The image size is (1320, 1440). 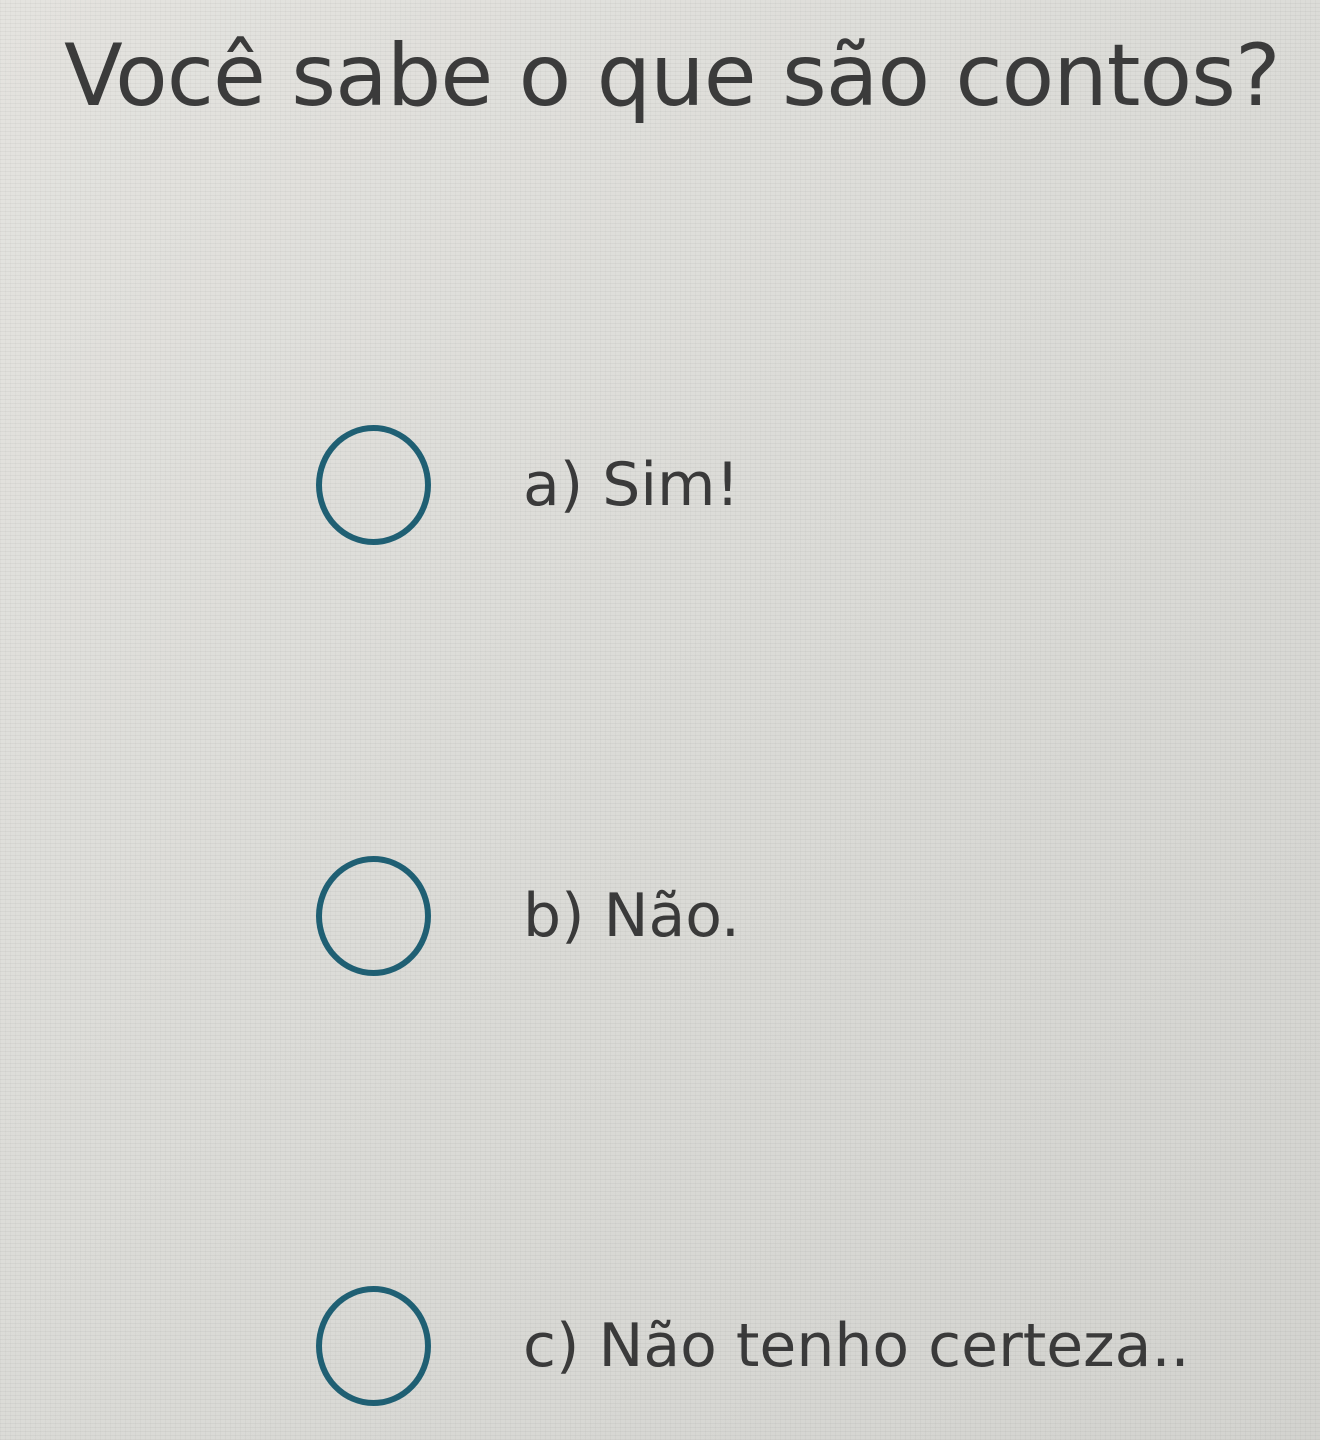 What do you see at coordinates (373, 1346) in the screenshot?
I see `radio-button-c` at bounding box center [373, 1346].